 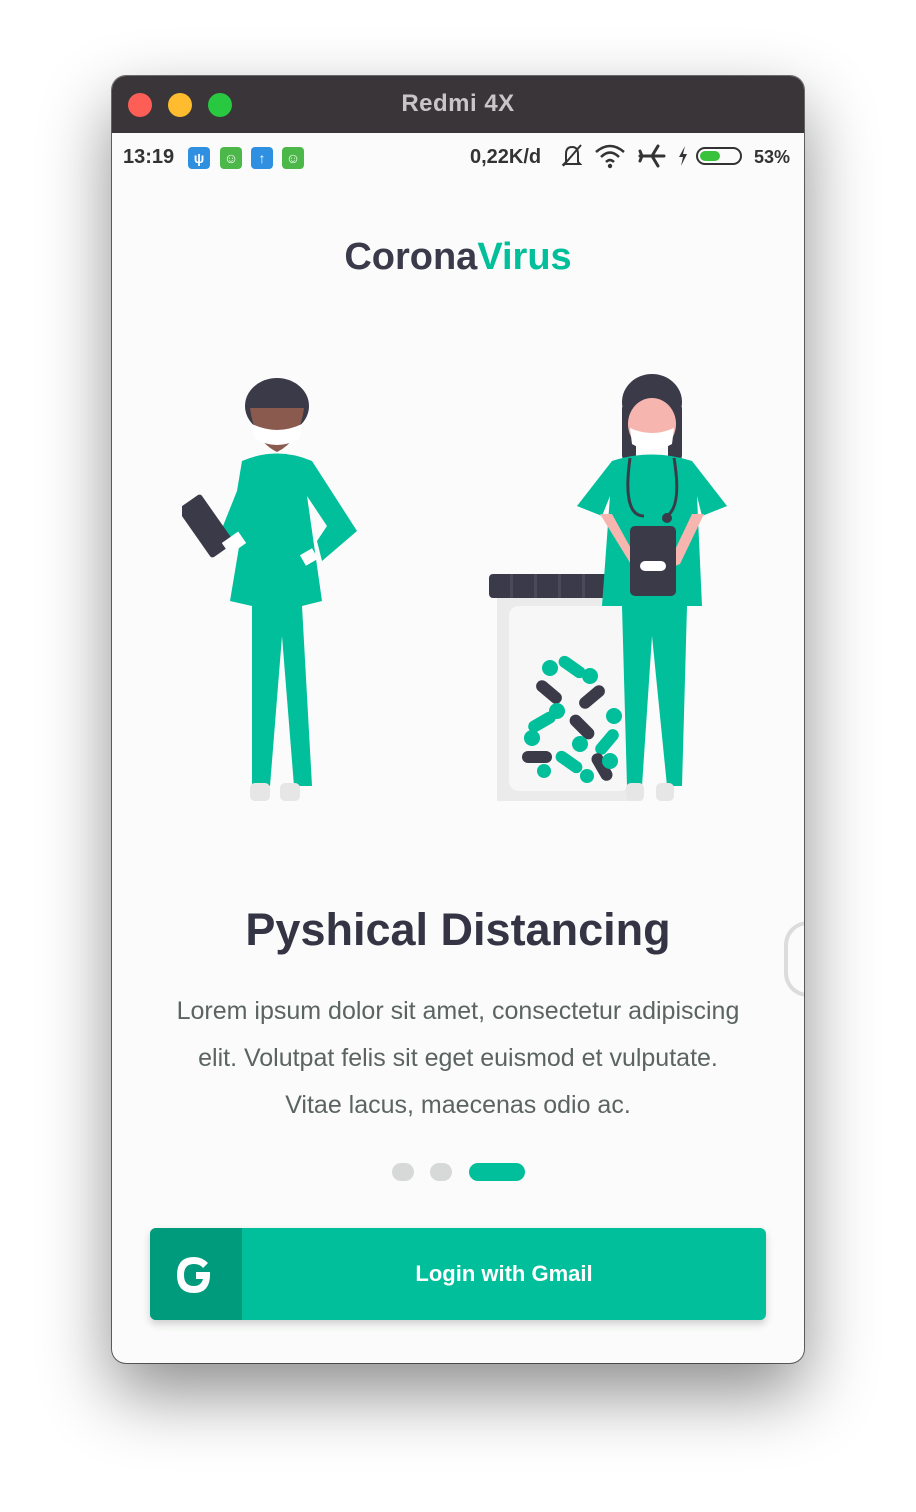 I want to click on window-title: Redmi 4X, so click(x=458, y=103).